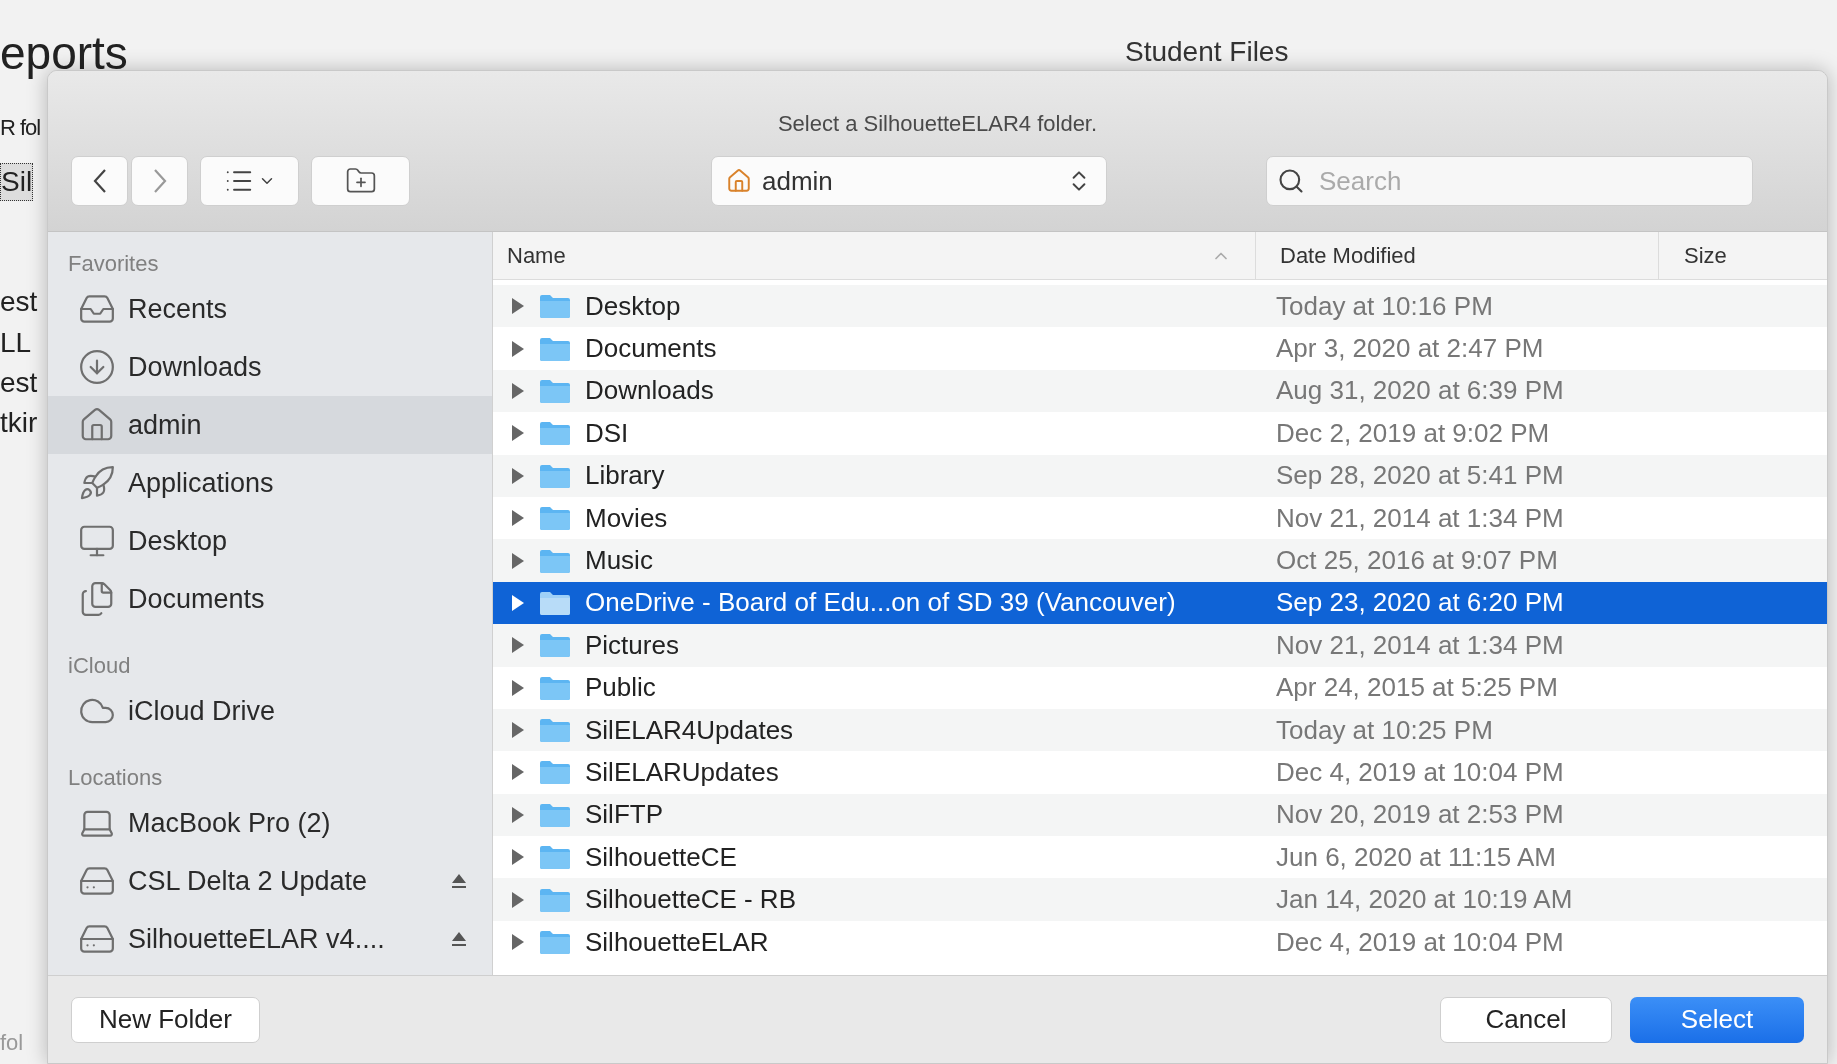  Describe the element at coordinates (19, 423) in the screenshot. I see `background-text: tkir` at that location.